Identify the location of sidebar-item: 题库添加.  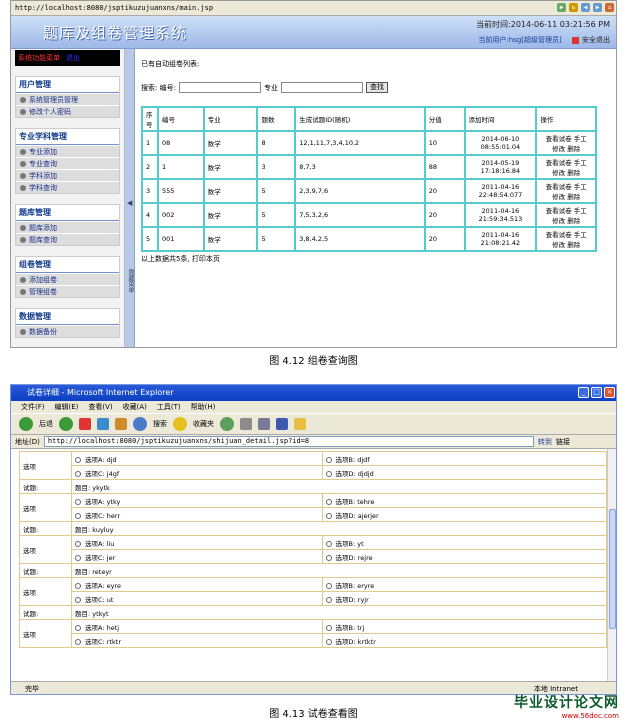
(67, 227).